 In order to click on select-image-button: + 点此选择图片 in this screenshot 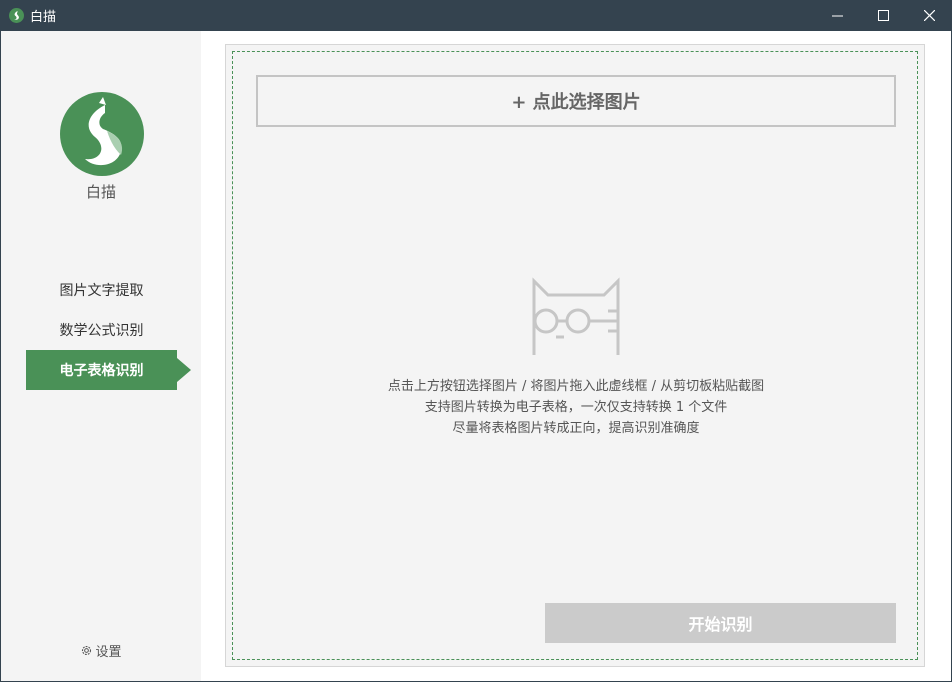, I will do `click(576, 101)`.